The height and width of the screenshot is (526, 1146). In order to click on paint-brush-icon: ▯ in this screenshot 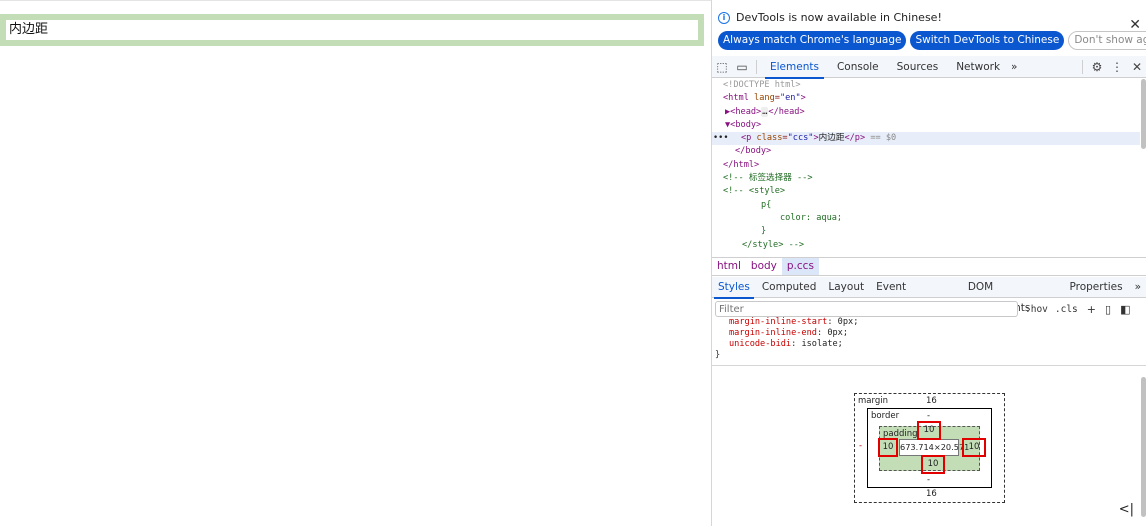, I will do `click(1108, 309)`.